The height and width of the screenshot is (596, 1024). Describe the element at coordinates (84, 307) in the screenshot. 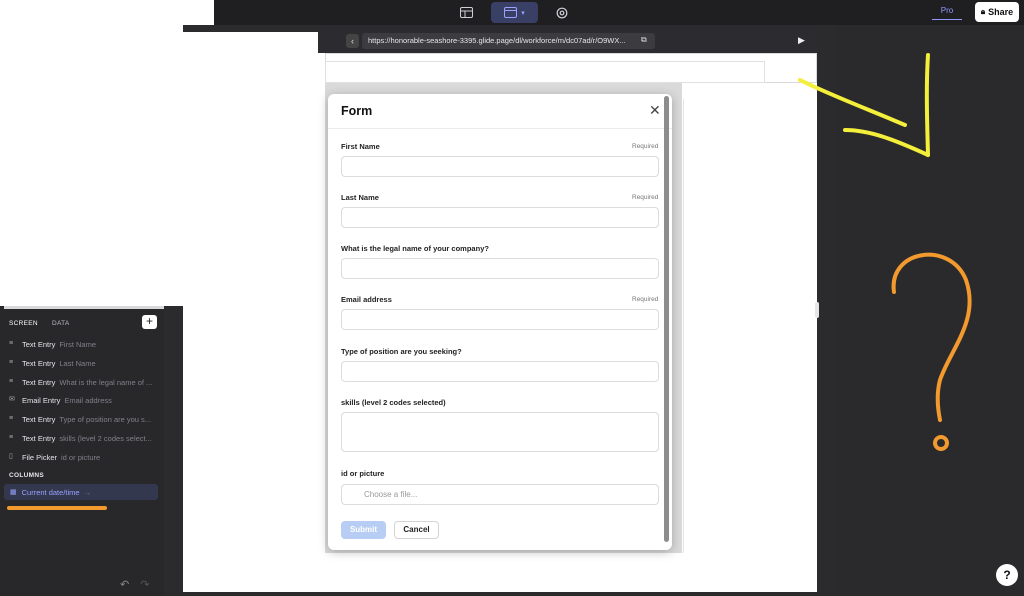

I see `panel-scrollbar` at that location.